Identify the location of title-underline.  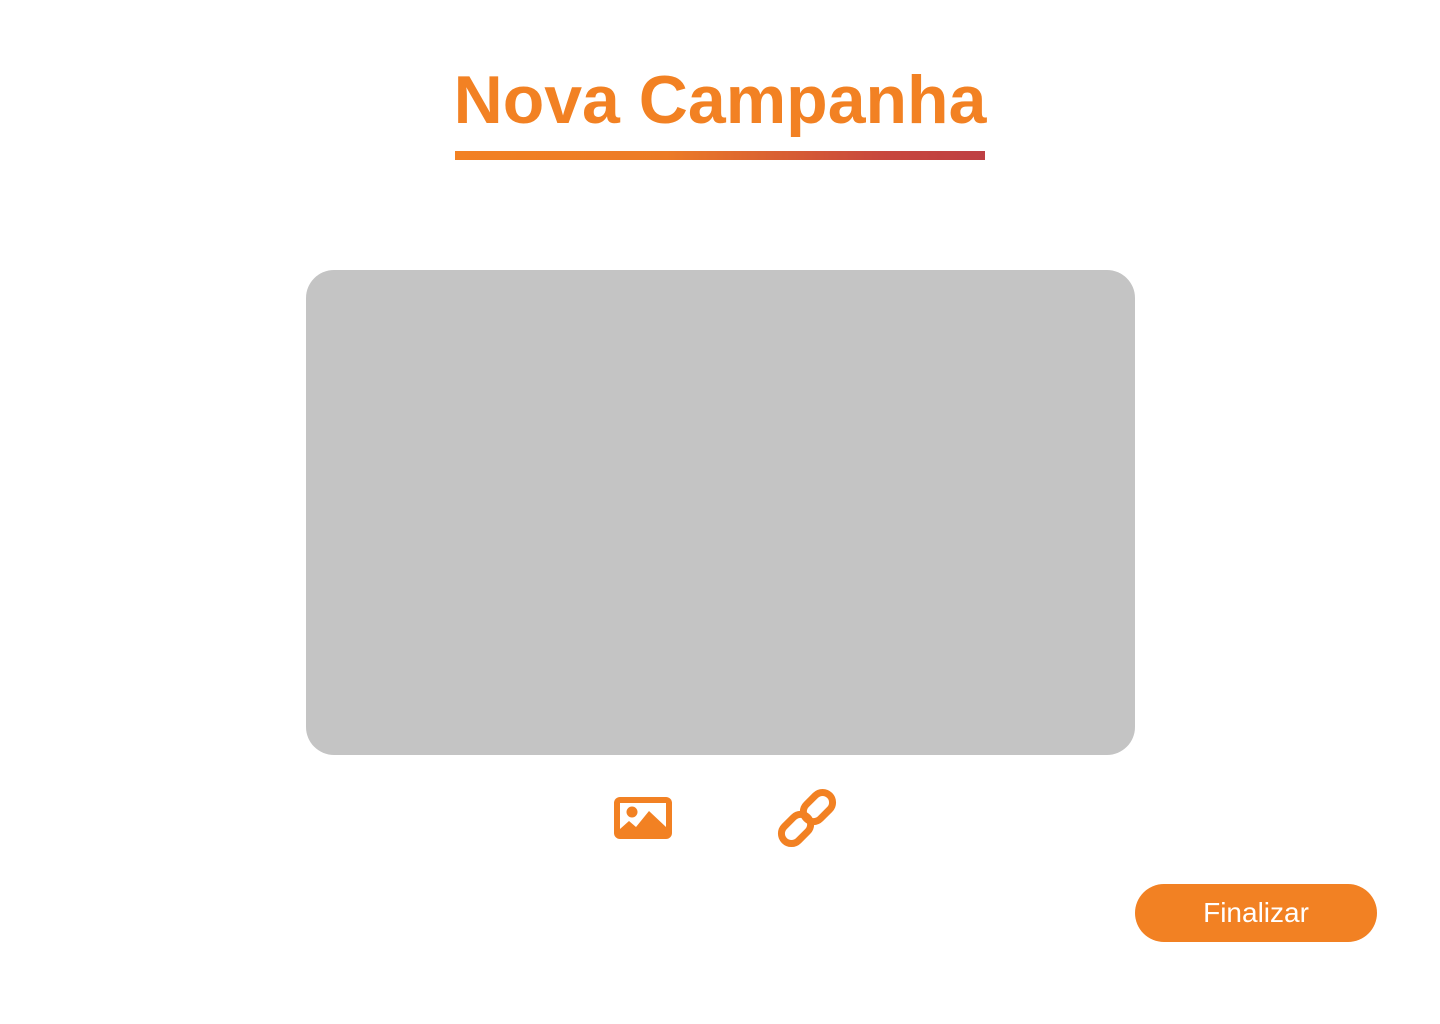
(720, 155).